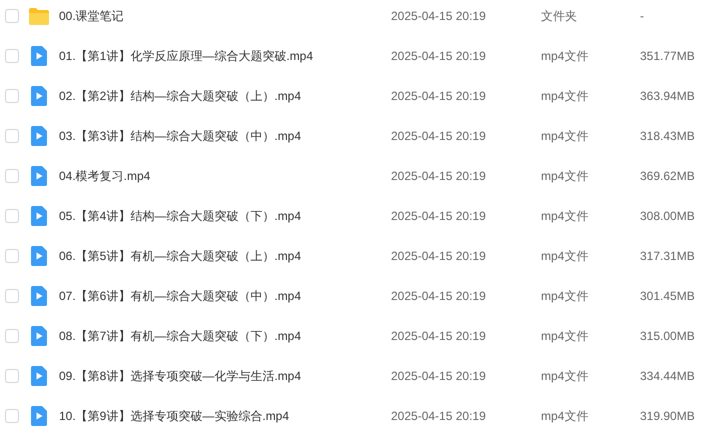 This screenshot has height=430, width=706. What do you see at coordinates (667, 296) in the screenshot?
I see `file-size: 301.45MB` at bounding box center [667, 296].